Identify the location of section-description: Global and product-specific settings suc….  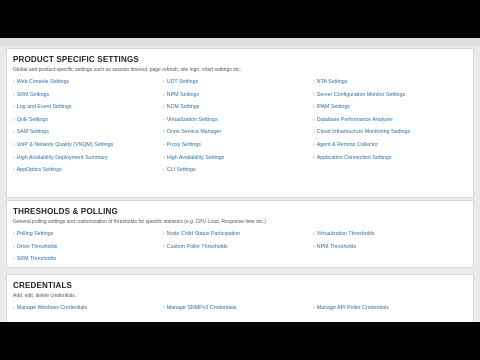
(127, 70).